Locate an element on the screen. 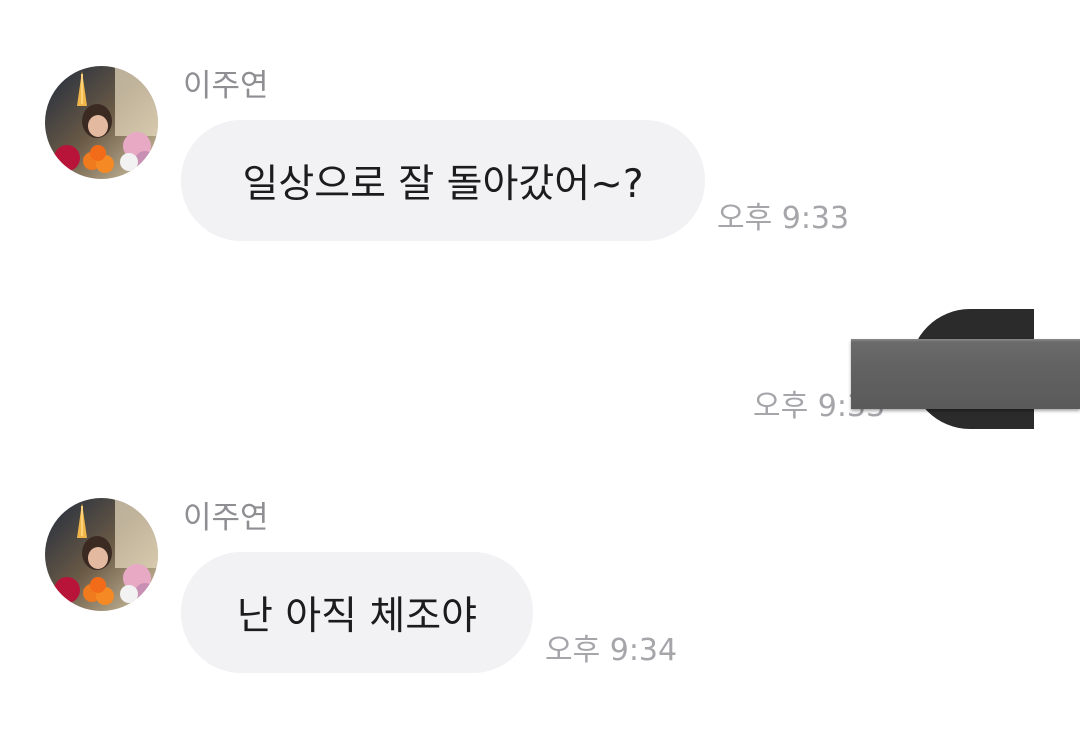 This screenshot has height=731, width=1080. redaction-bar is located at coordinates (965, 374).